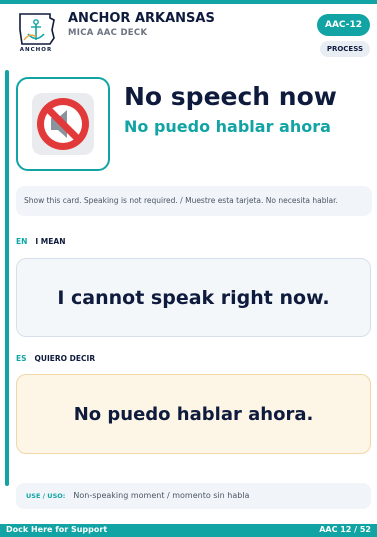  What do you see at coordinates (193, 414) in the screenshot?
I see `spanish-phrase-card: No puedo hablar ahora.` at bounding box center [193, 414].